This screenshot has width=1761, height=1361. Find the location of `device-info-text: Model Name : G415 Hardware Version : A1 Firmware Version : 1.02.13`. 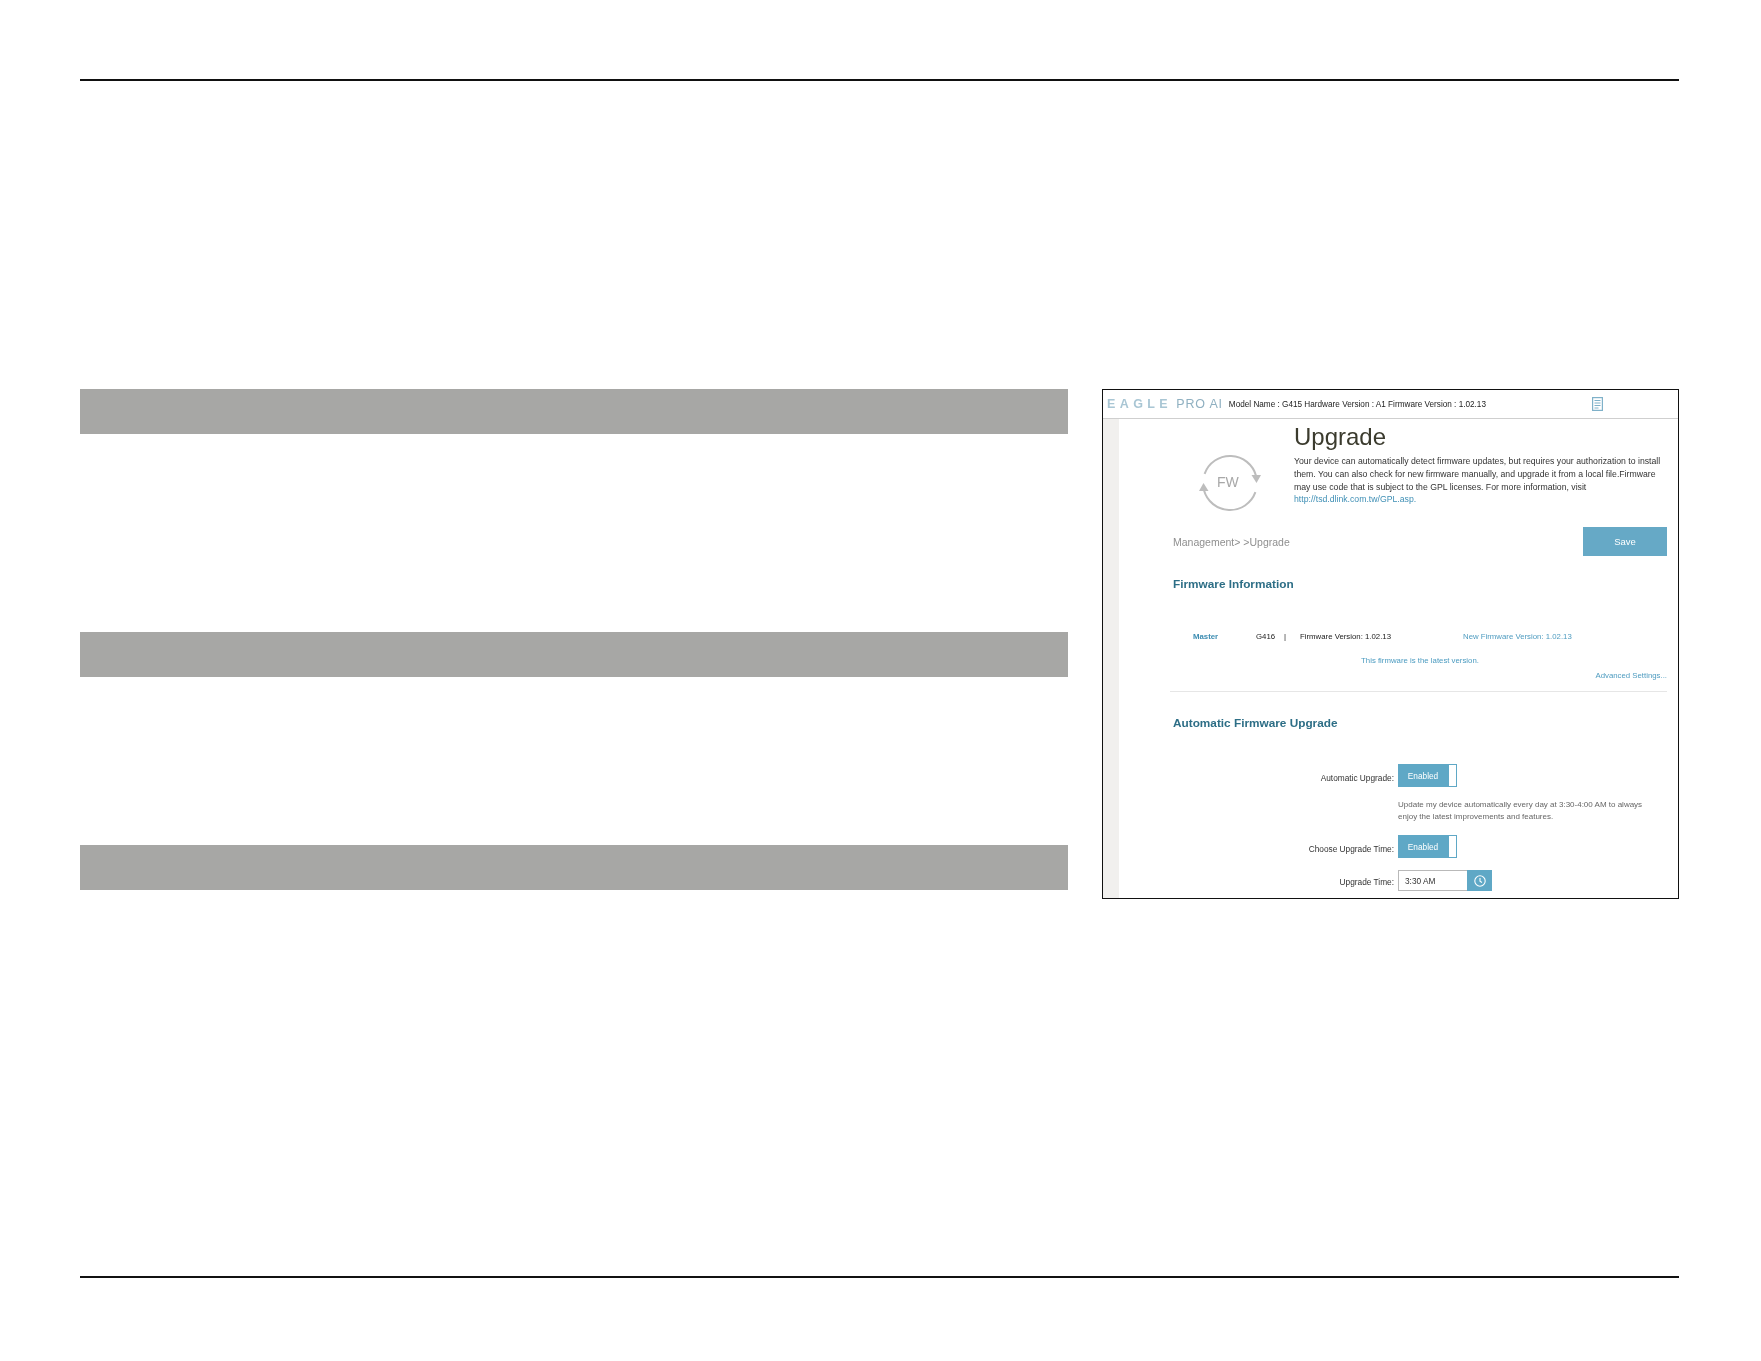

device-info-text: Model Name : G415 Hardware Version : A1 Firmware Version : 1.02.13 is located at coordinates (1357, 404).